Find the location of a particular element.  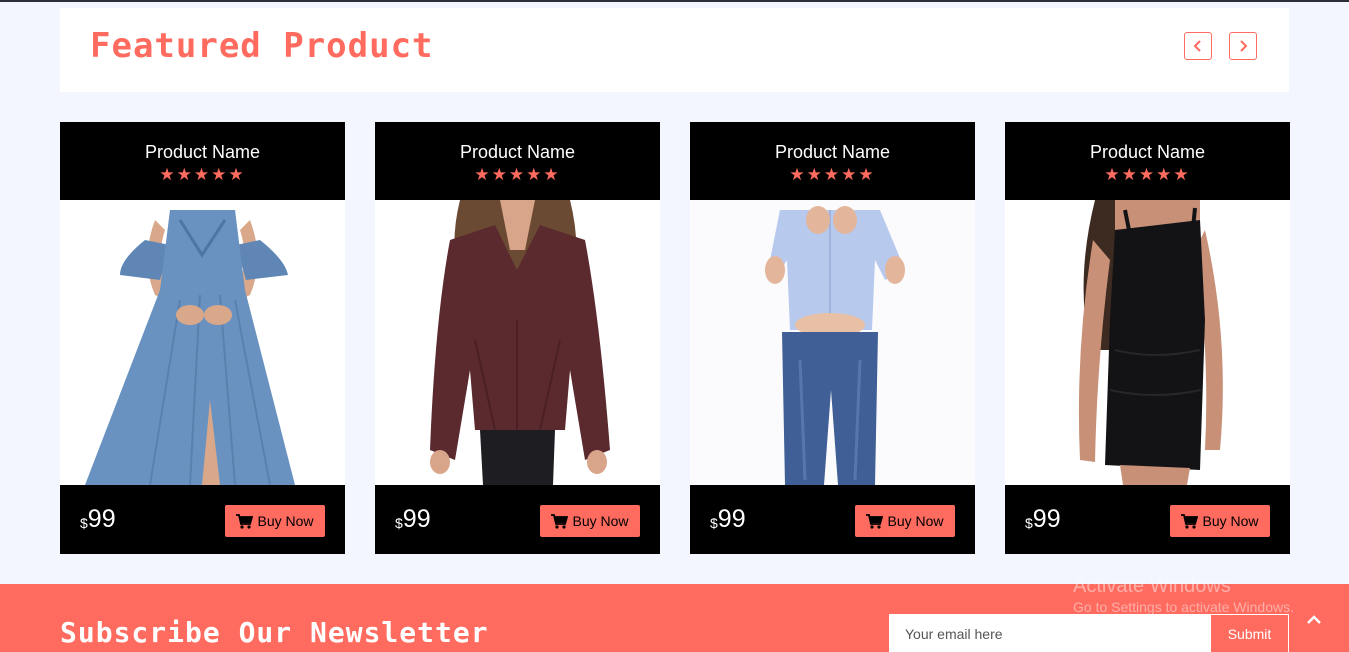

carousel-next-button is located at coordinates (1243, 46).